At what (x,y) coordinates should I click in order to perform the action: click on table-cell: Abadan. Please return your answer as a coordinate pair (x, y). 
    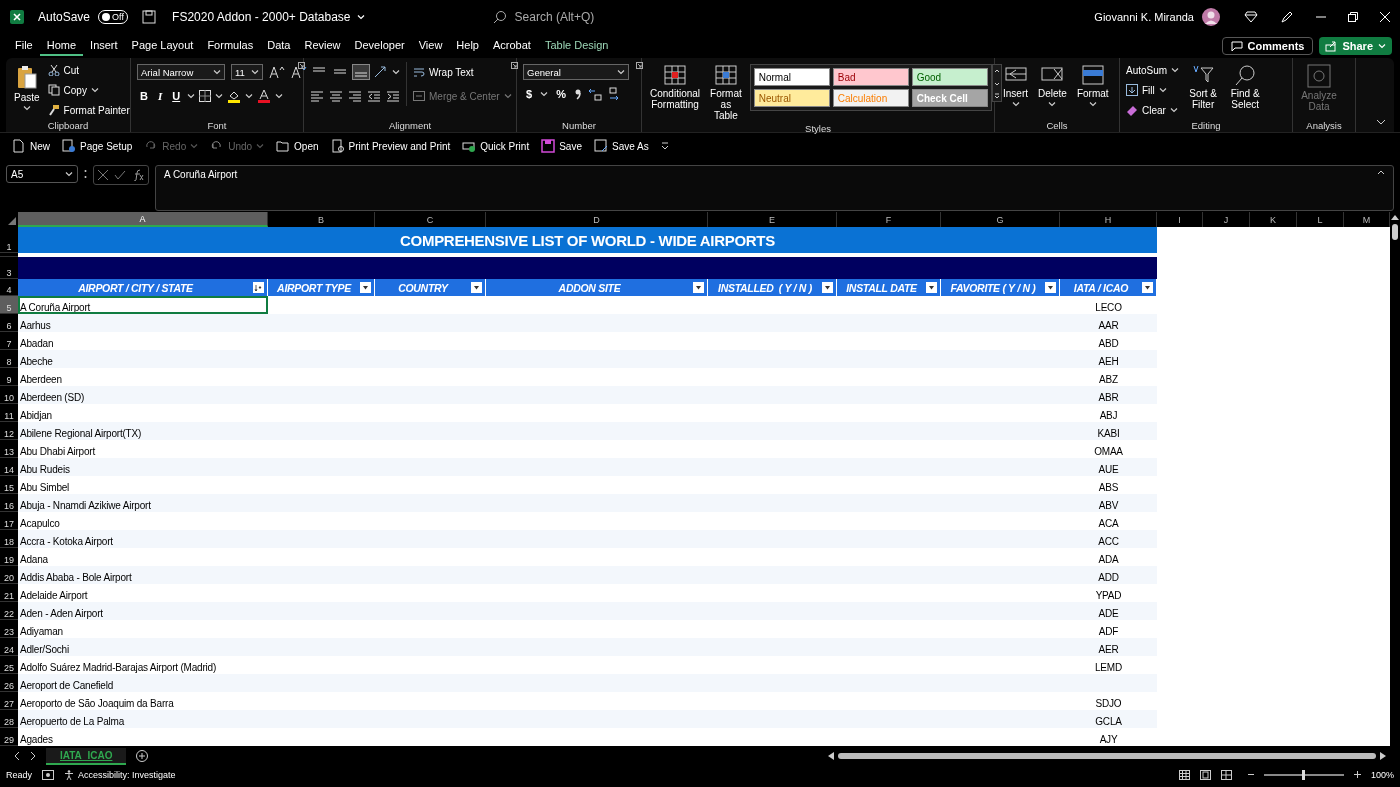
    Looking at the image, I should click on (143, 341).